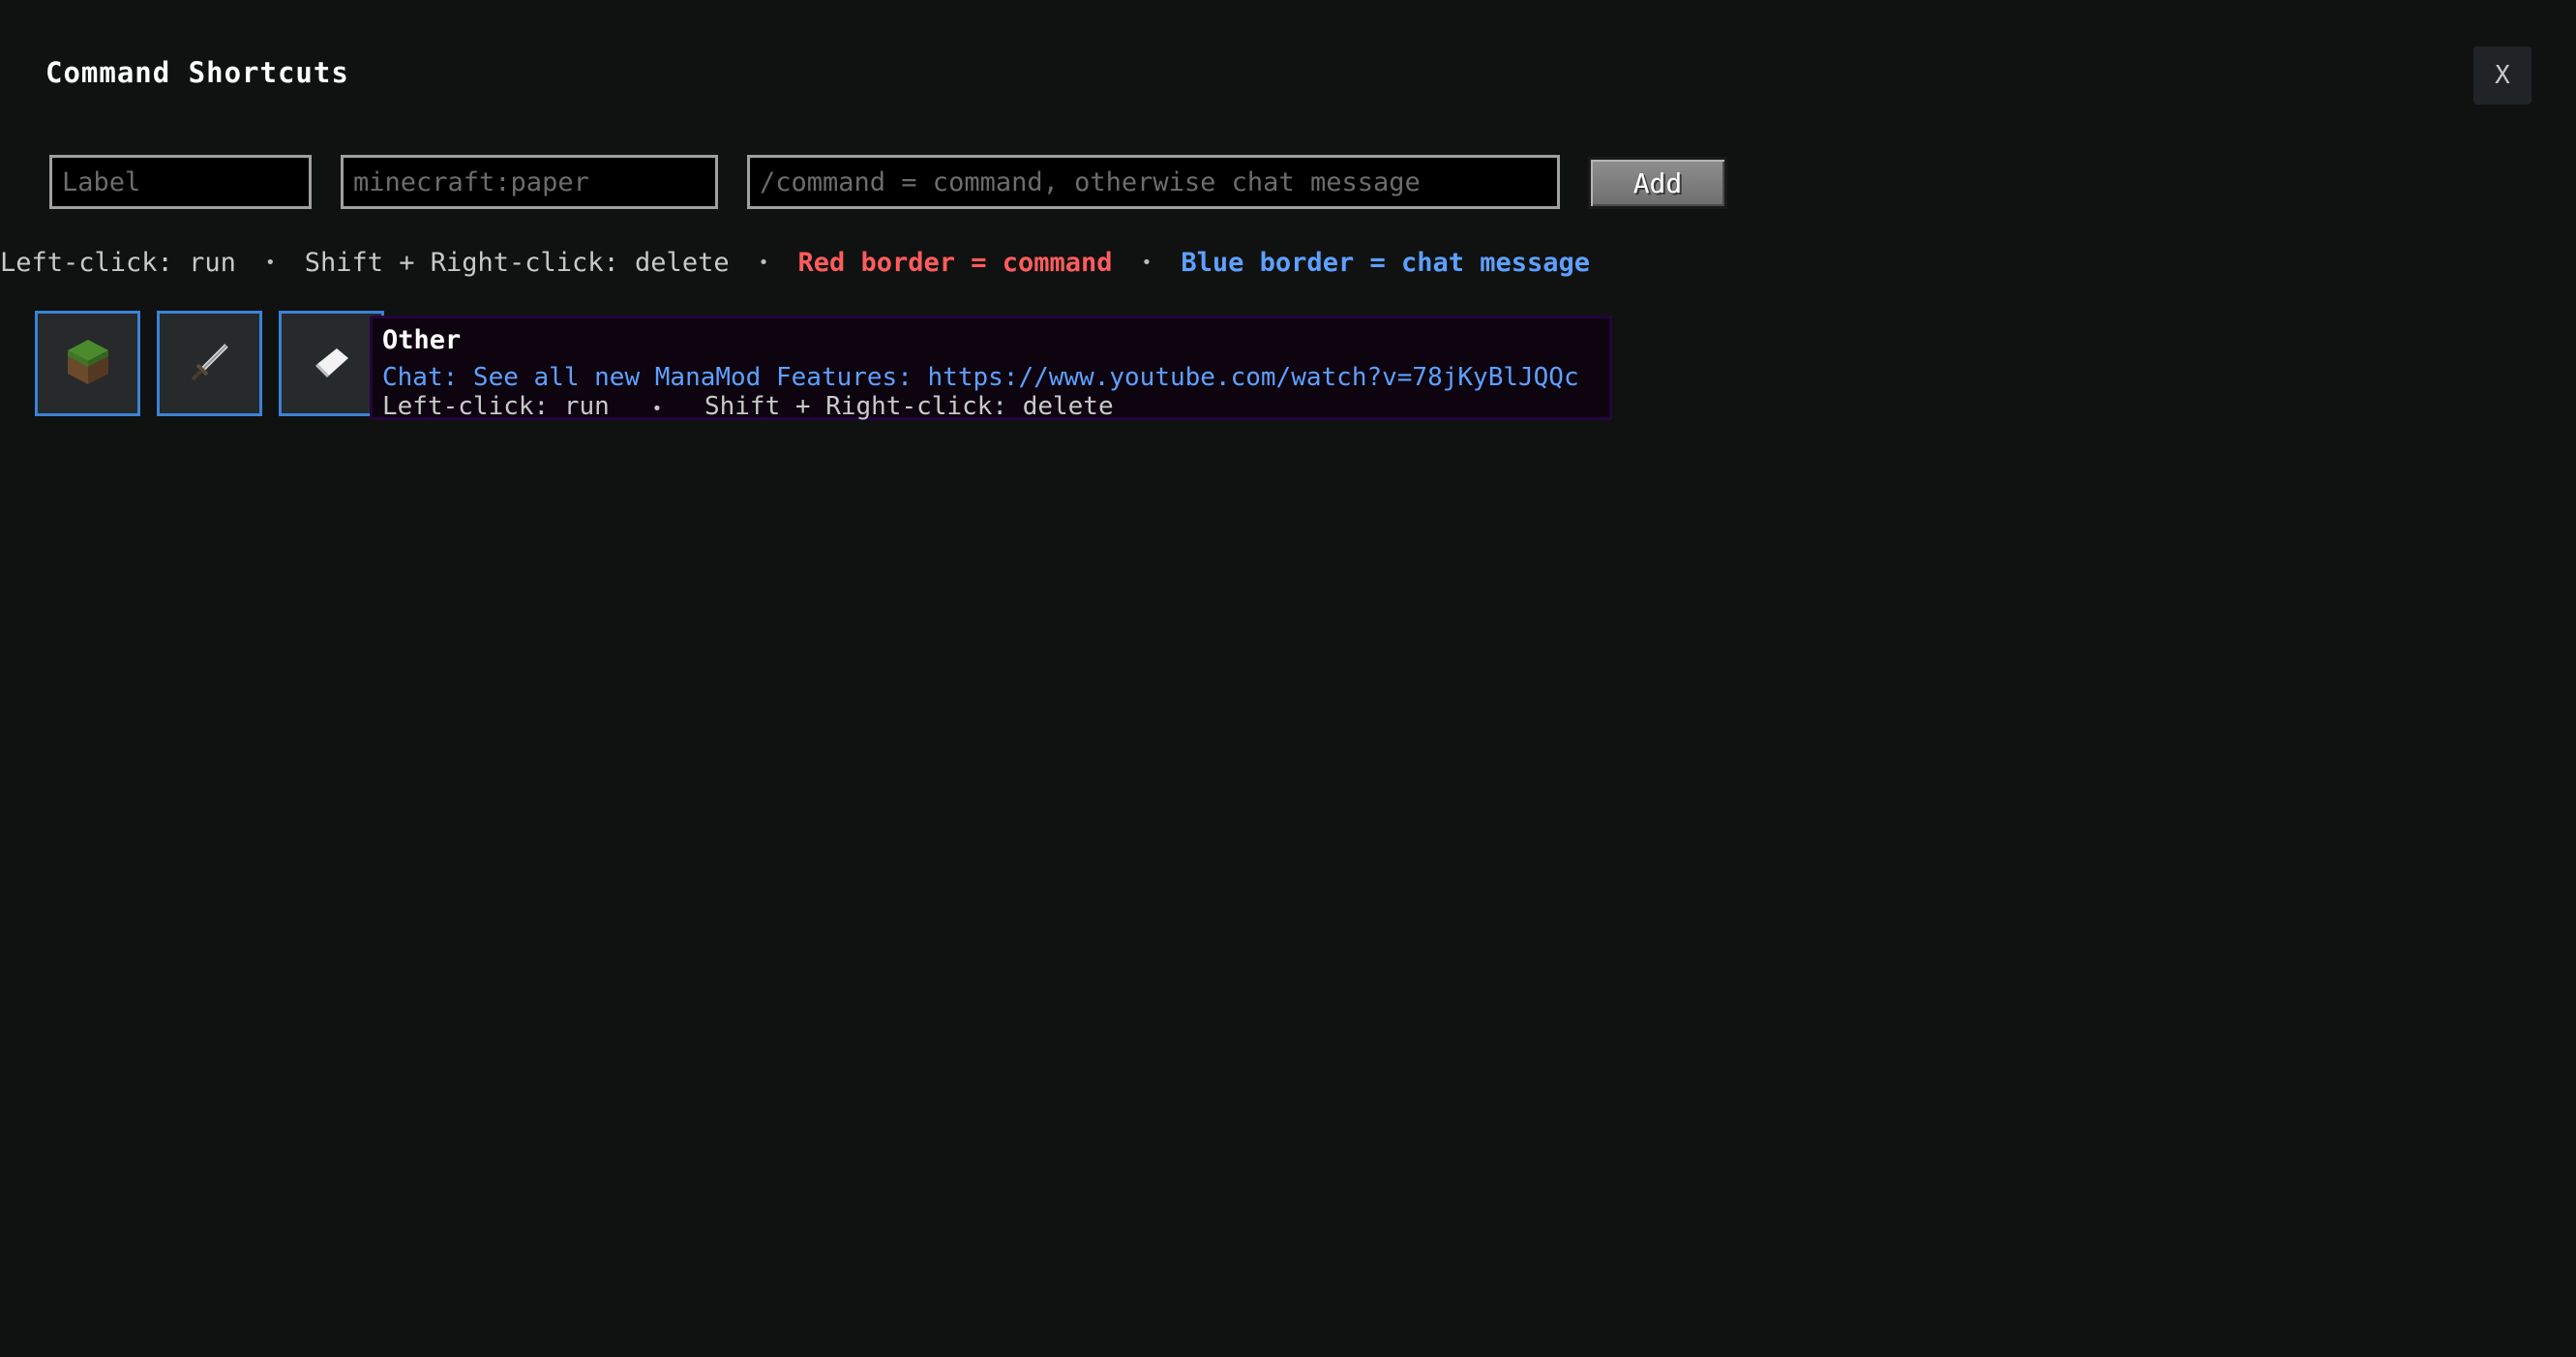 The width and height of the screenshot is (2576, 1357). Describe the element at coordinates (529, 182) in the screenshot. I see `item-id-input` at that location.